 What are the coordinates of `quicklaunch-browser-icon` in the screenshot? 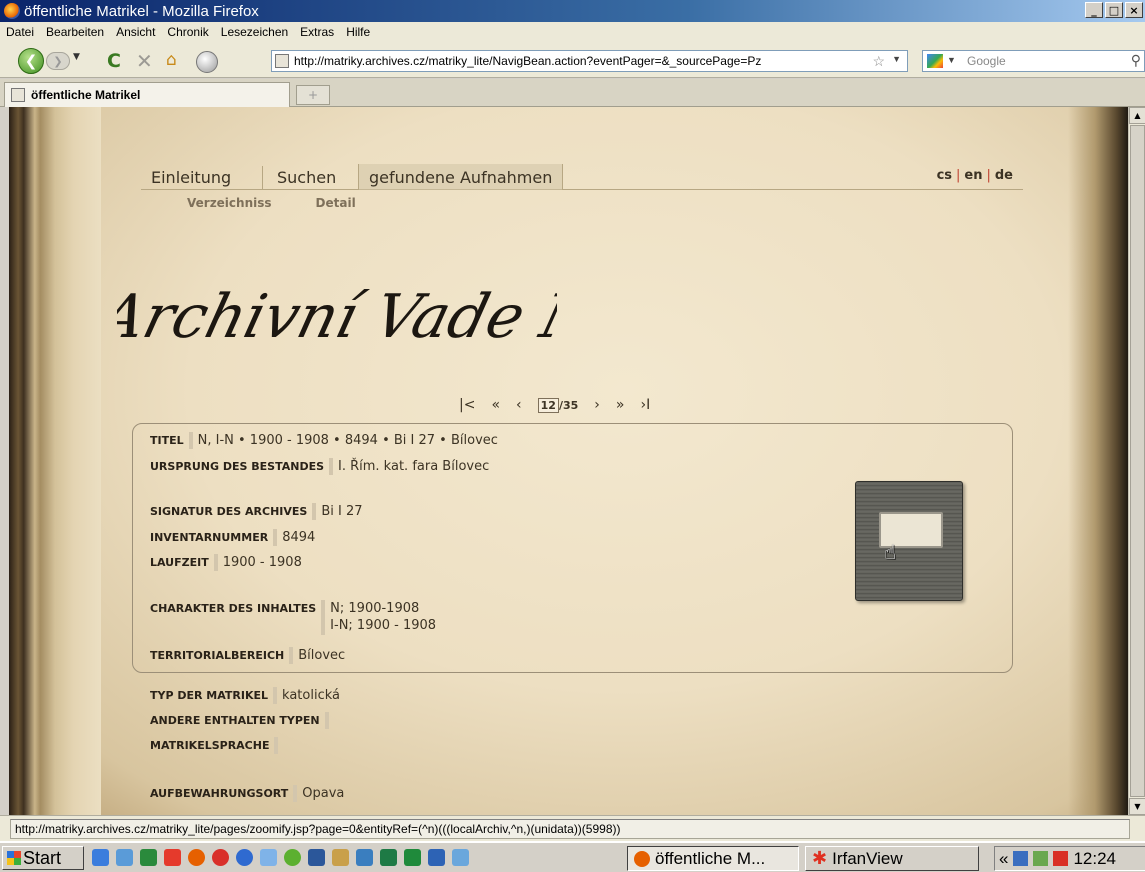 It's located at (244, 857).